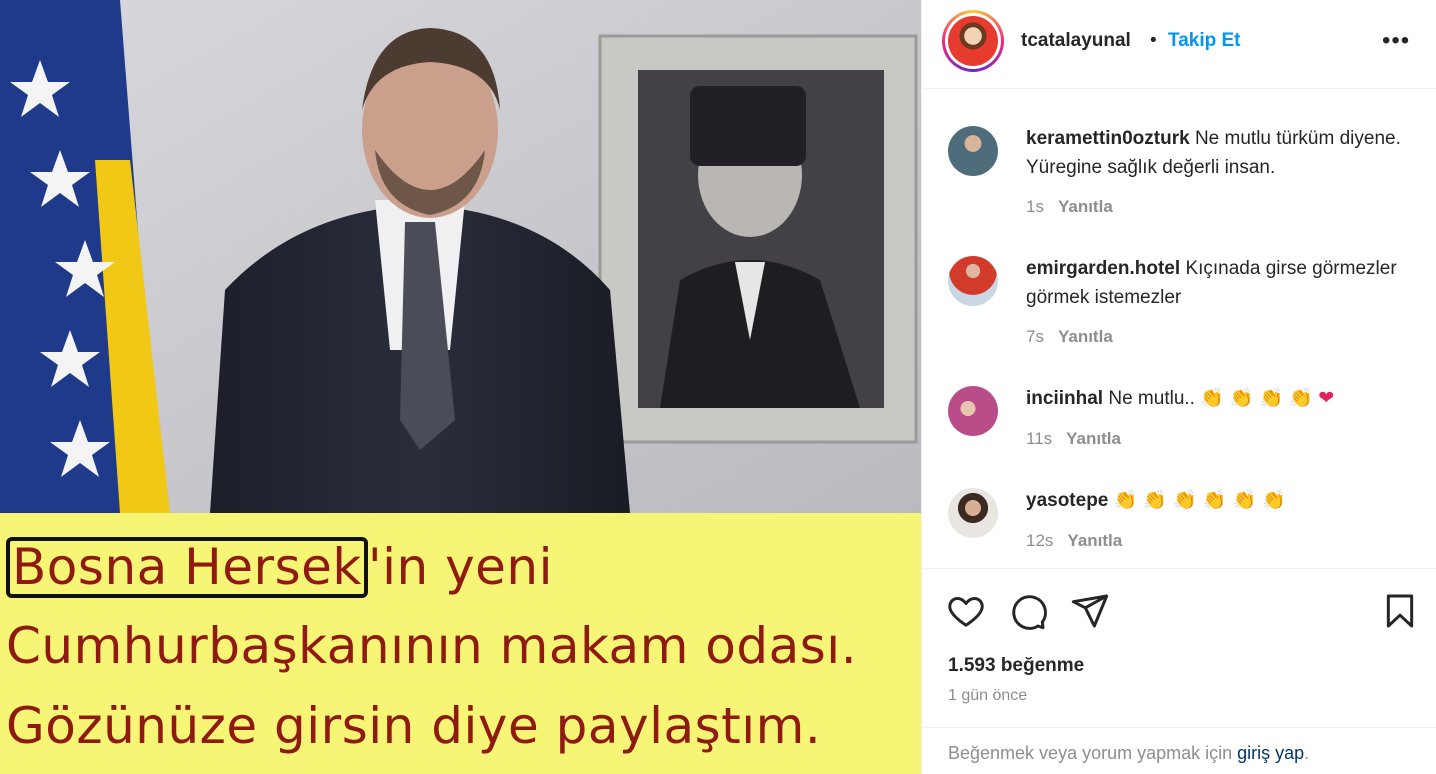 The image size is (1436, 774). What do you see at coordinates (1090, 611) in the screenshot?
I see `share-icon` at bounding box center [1090, 611].